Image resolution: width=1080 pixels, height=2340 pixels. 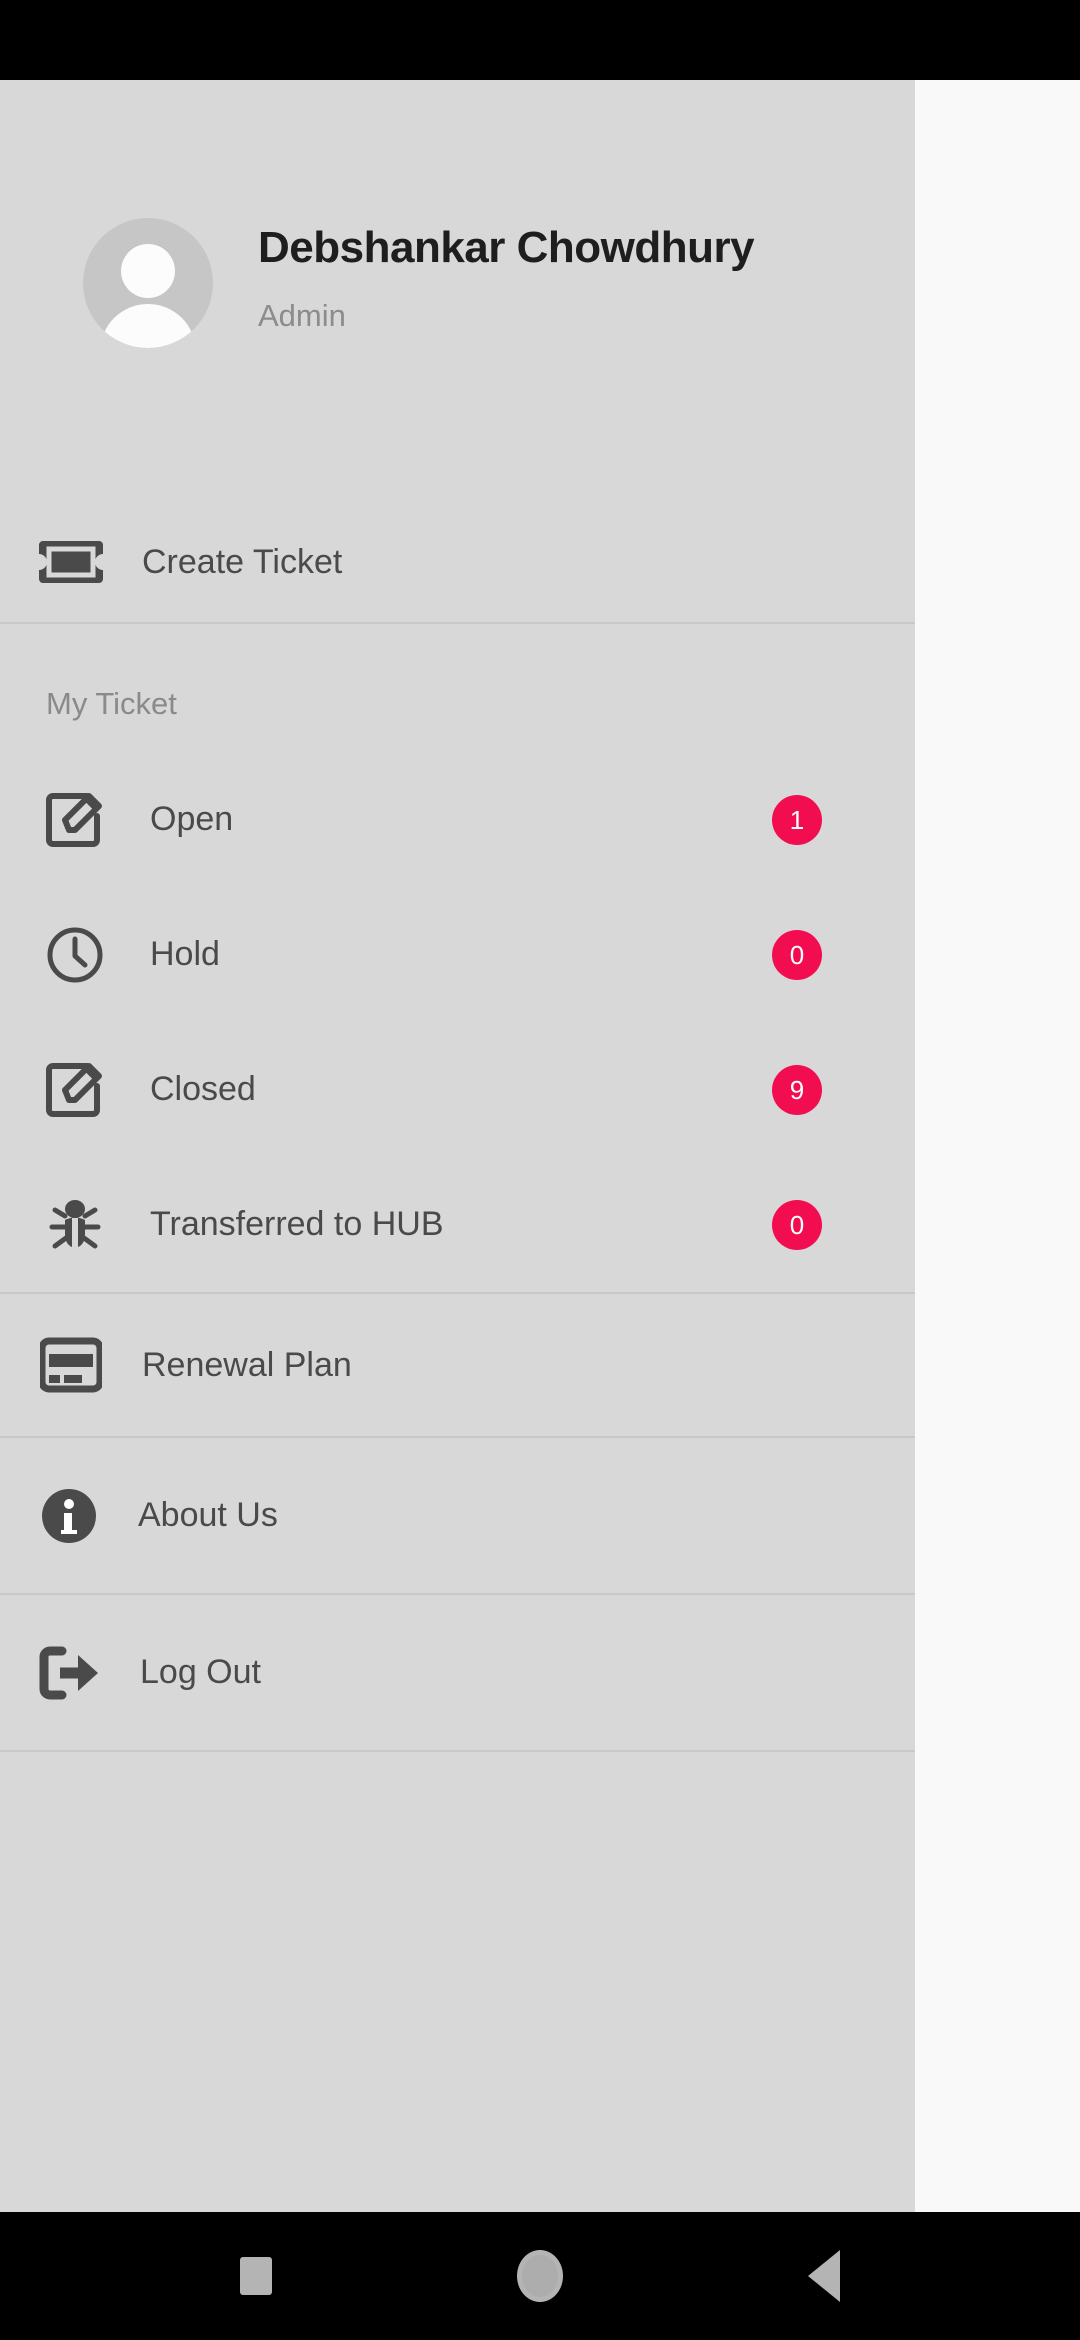 I want to click on drawer-item-label: Closed, so click(x=203, y=1089).